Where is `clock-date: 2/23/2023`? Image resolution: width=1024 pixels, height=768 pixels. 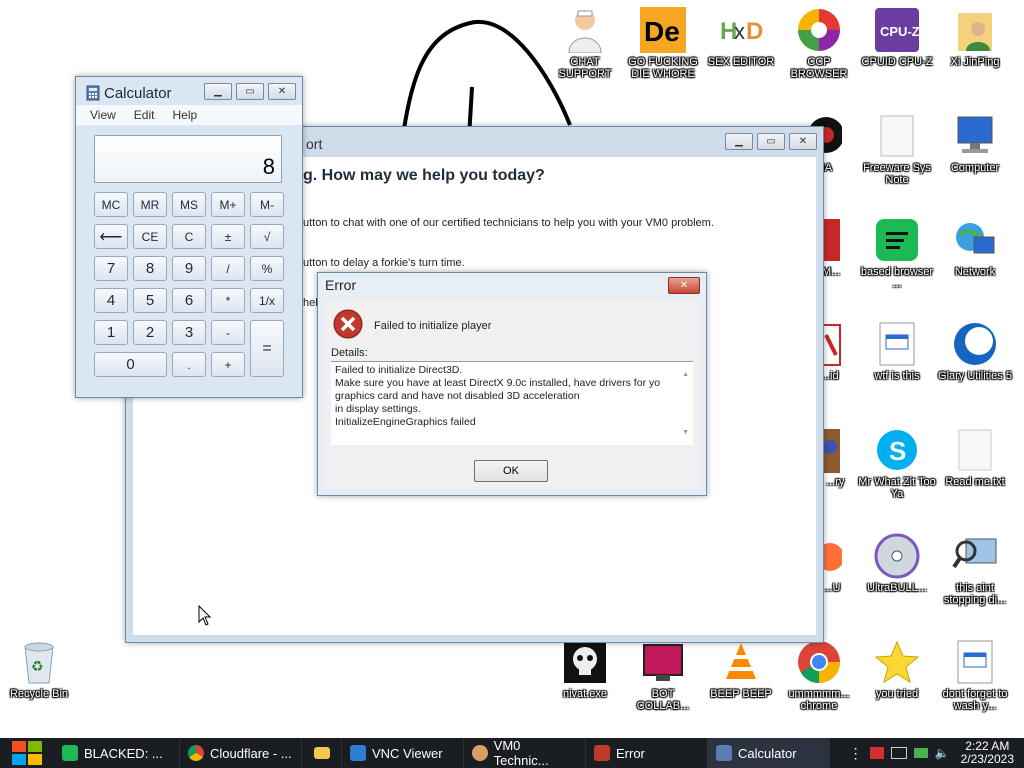 clock-date: 2/23/2023 is located at coordinates (987, 759).